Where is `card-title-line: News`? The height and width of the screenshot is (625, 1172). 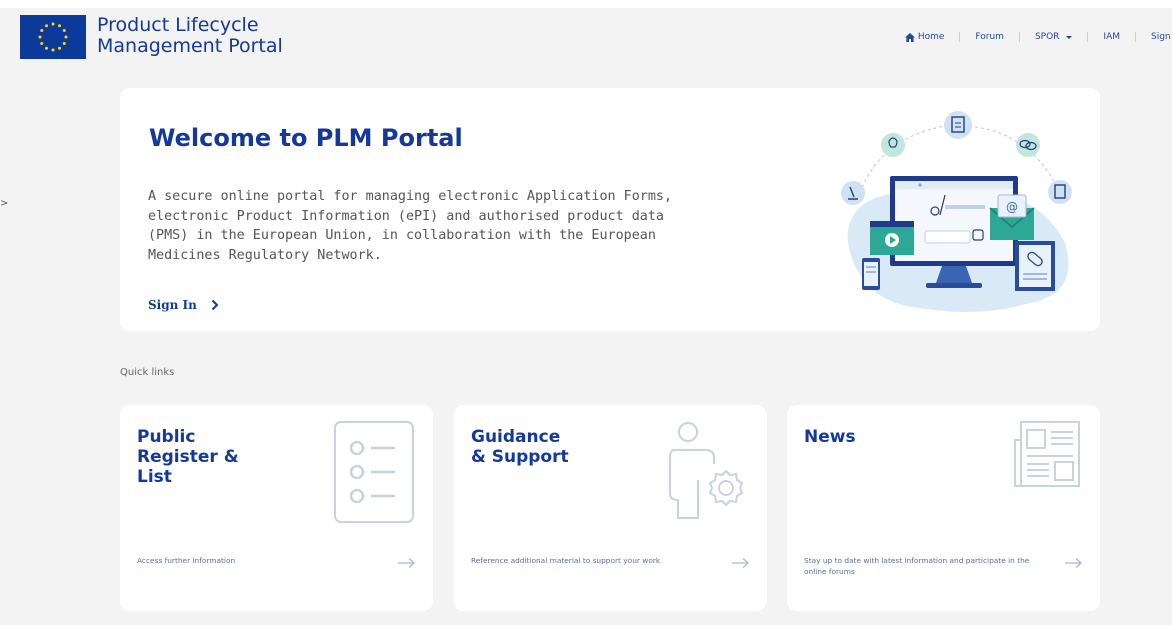 card-title-line: News is located at coordinates (830, 437).